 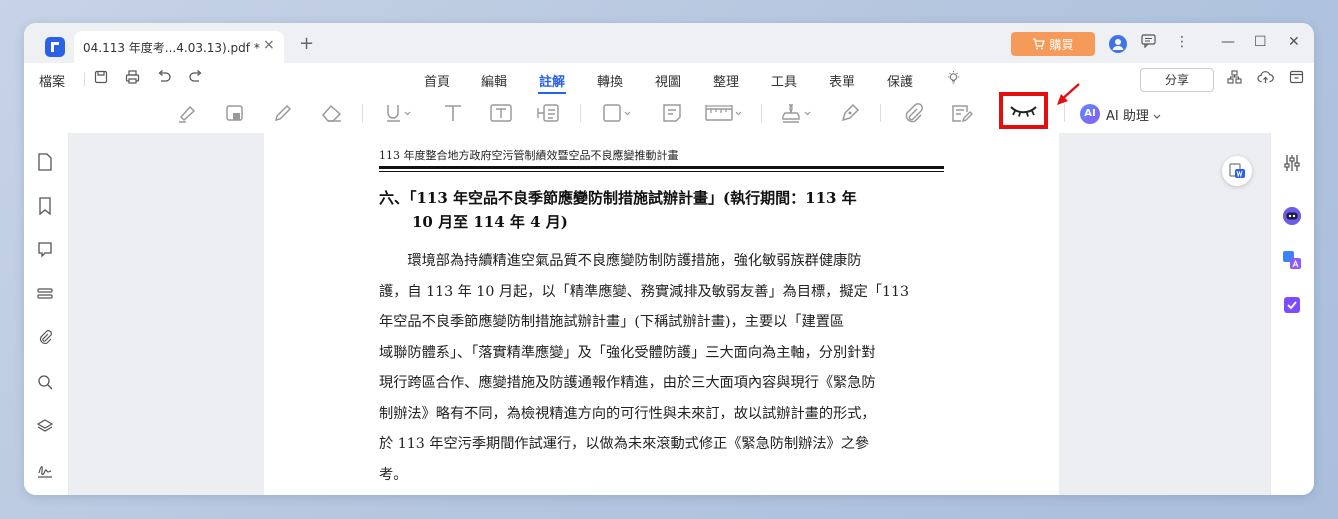 What do you see at coordinates (132, 79) in the screenshot?
I see `print-icon` at bounding box center [132, 79].